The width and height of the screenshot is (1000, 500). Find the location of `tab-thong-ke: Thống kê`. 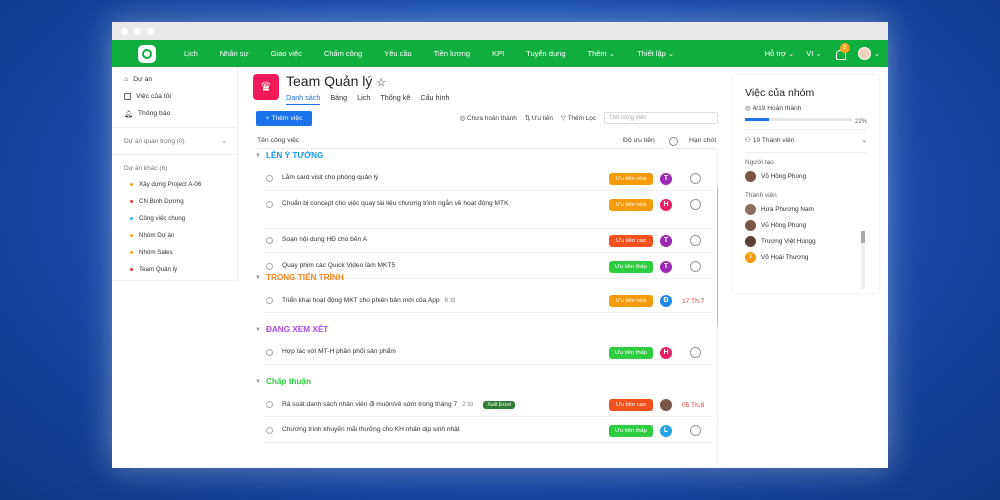

tab-thong-ke: Thống kê is located at coordinates (395, 99).